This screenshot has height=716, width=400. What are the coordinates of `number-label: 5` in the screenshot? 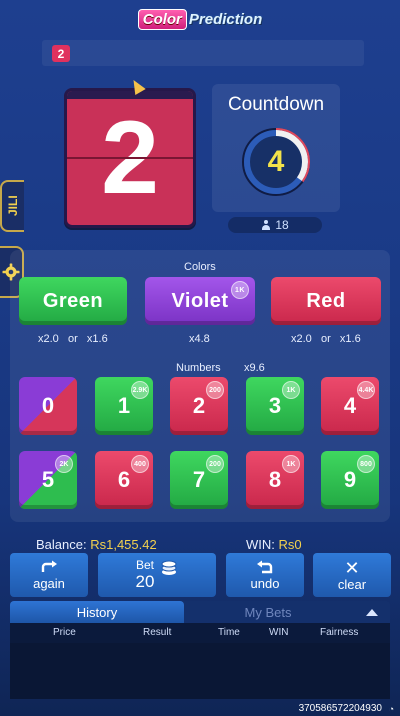 It's located at (48, 479).